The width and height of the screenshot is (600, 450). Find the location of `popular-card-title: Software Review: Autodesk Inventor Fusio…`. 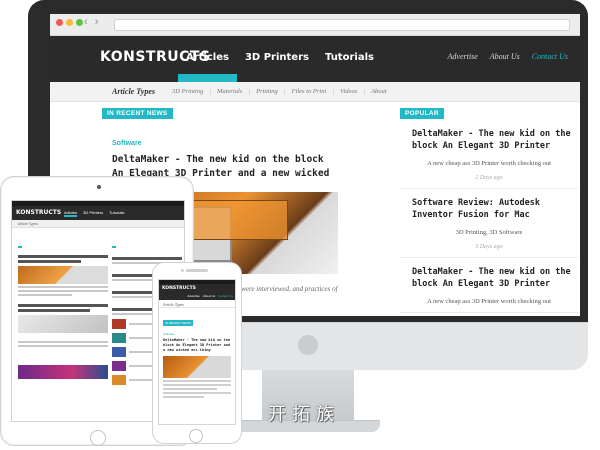

popular-card-title: Software Review: Autodesk Inventor Fusio… is located at coordinates (489, 209).